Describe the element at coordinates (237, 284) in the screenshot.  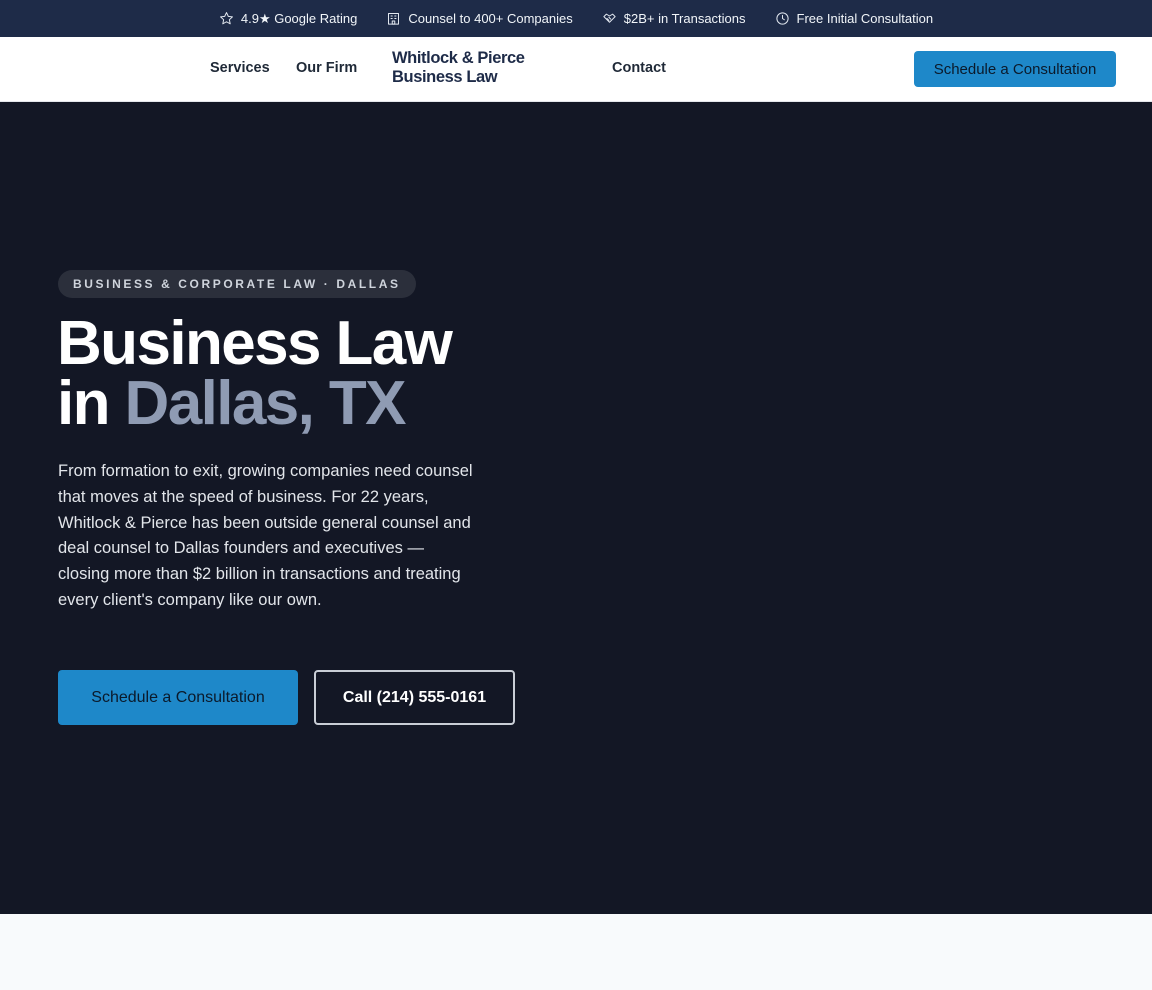
I see `practice-badge: BUSINESS & CORPORATE LAW · DALLAS` at that location.